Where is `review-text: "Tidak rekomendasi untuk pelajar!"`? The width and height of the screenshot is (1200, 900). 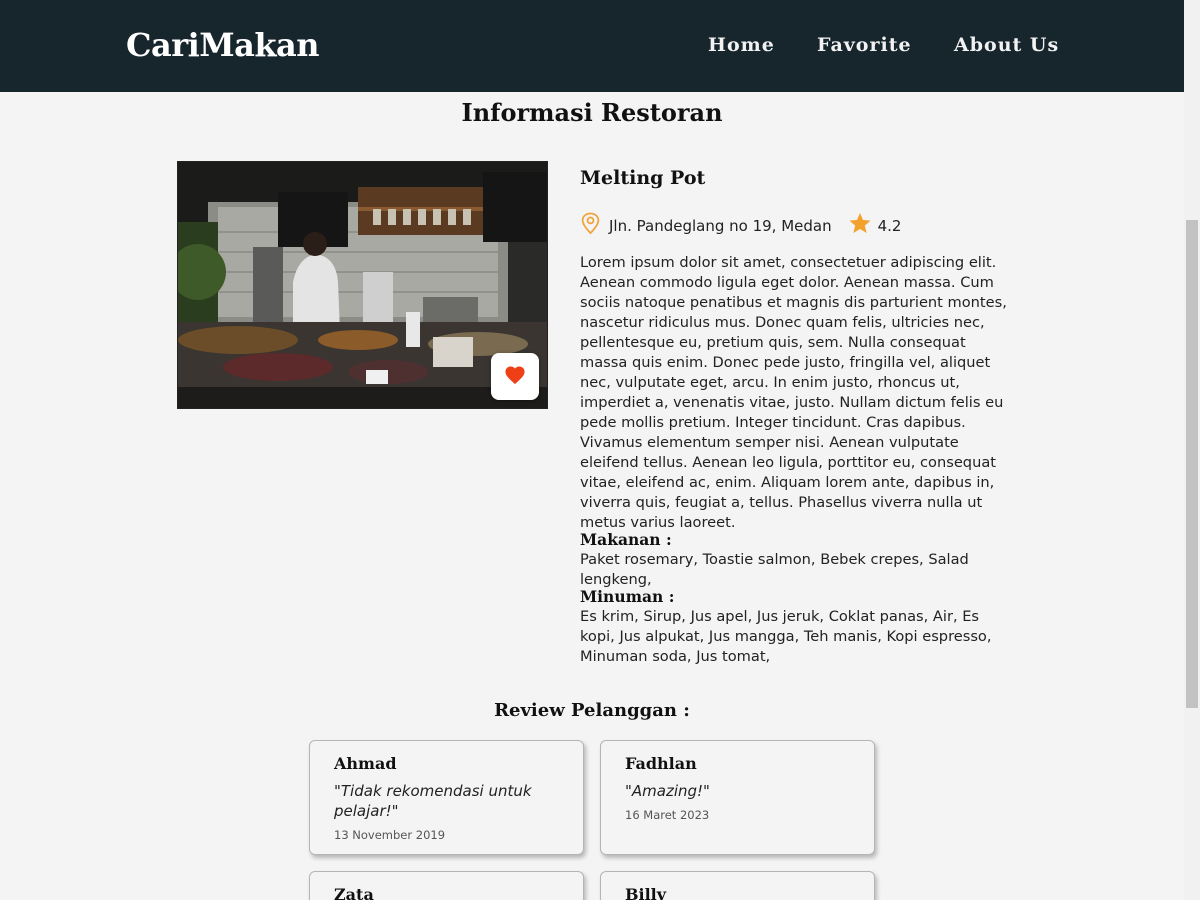 review-text: "Tidak rekomendasi untuk pelajar!" is located at coordinates (433, 801).